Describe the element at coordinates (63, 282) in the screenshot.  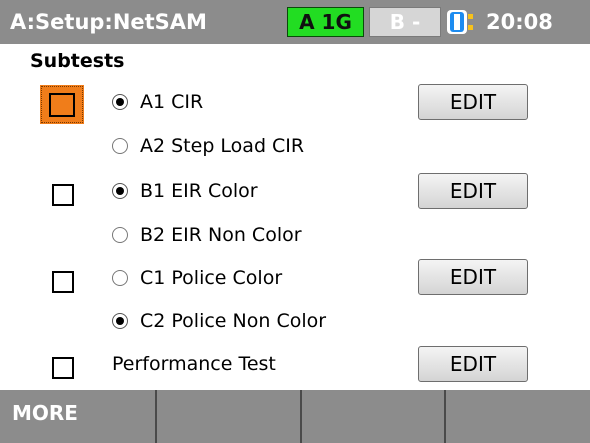
I see `subtest-c-checkbox` at that location.